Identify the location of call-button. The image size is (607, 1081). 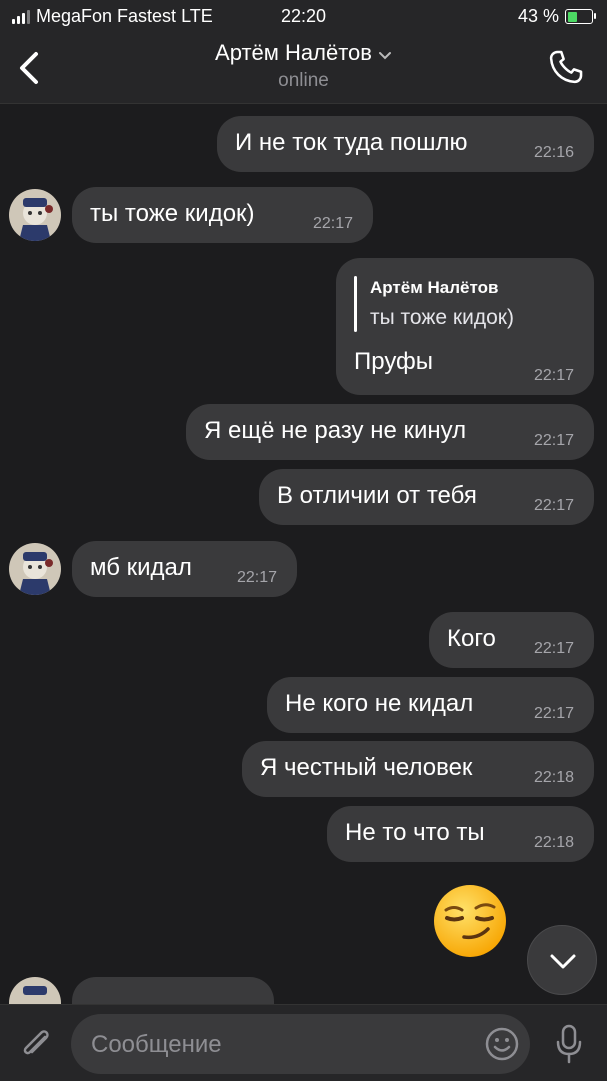
(566, 69).